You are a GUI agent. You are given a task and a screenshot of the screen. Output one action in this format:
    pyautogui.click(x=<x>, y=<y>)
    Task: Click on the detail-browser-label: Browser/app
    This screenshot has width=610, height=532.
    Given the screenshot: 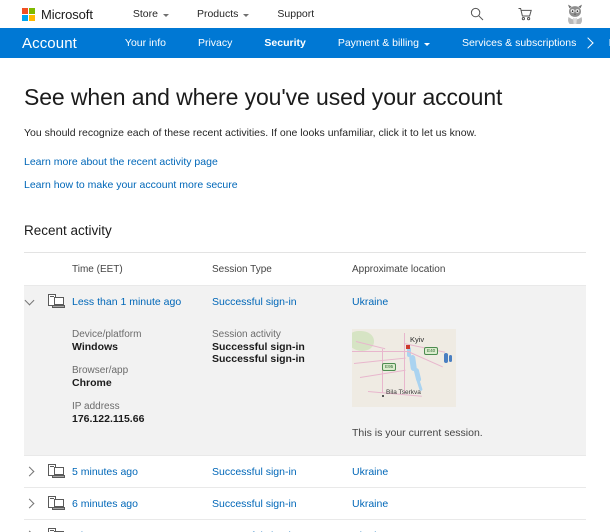 What is the action you would take?
    pyautogui.click(x=100, y=370)
    